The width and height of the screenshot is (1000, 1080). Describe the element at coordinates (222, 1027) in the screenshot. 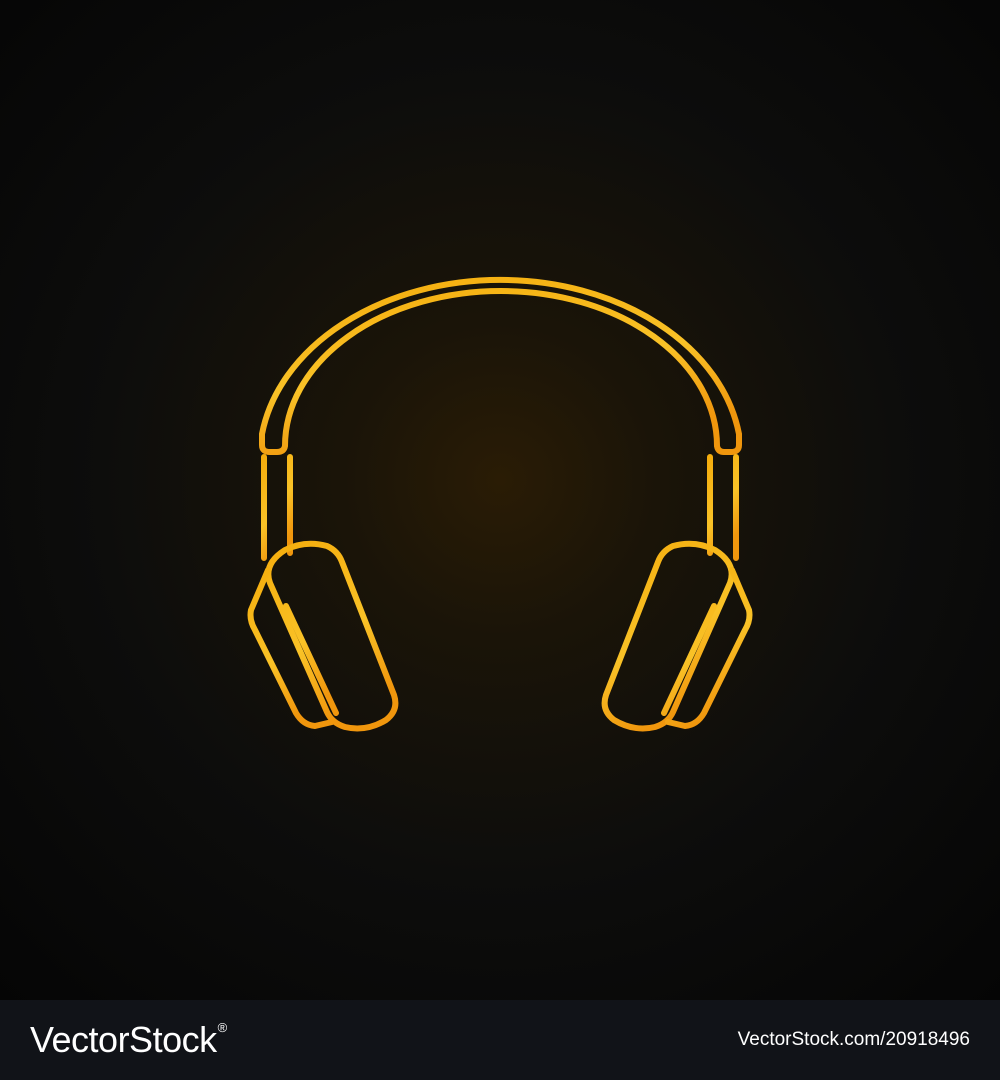

I see `registered-mark: ®` at that location.